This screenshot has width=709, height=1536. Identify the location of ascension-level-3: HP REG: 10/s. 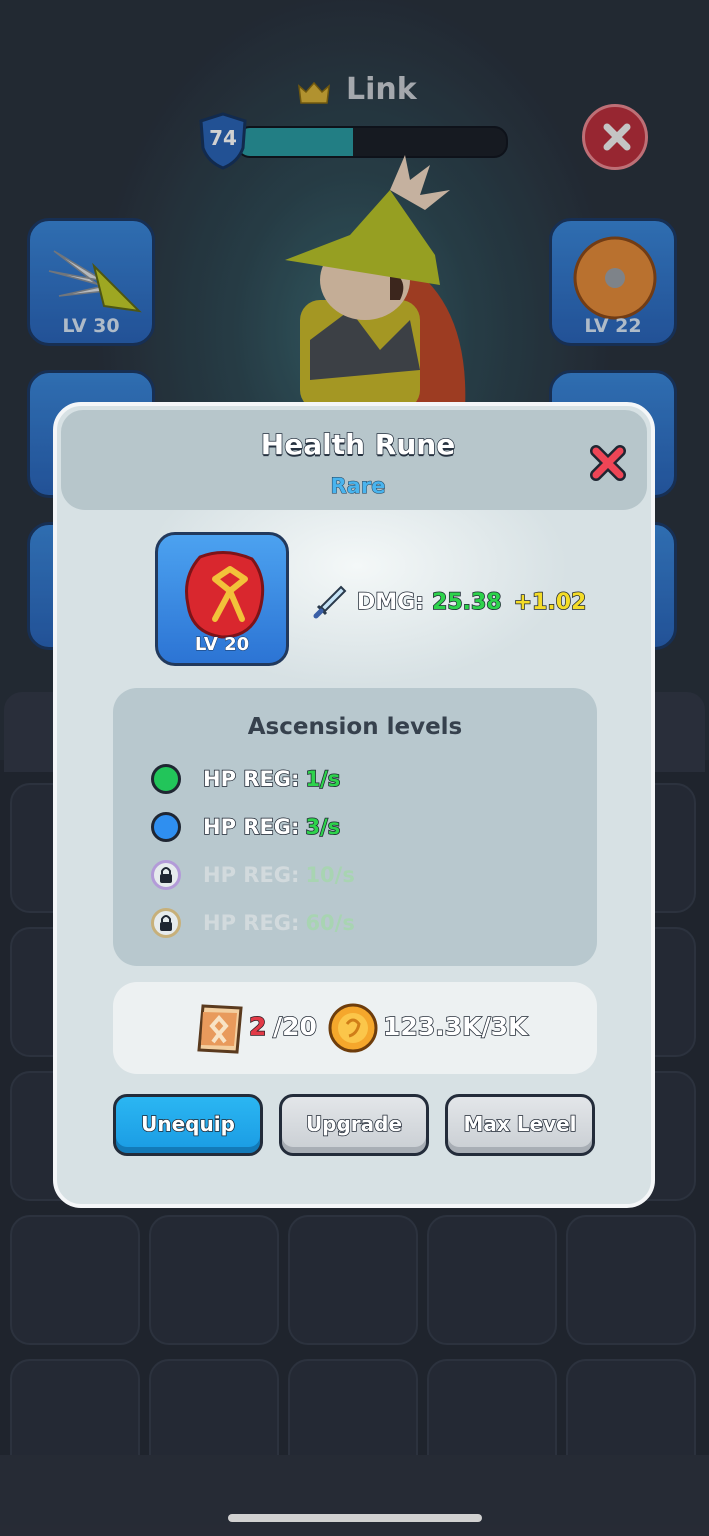
(253, 875).